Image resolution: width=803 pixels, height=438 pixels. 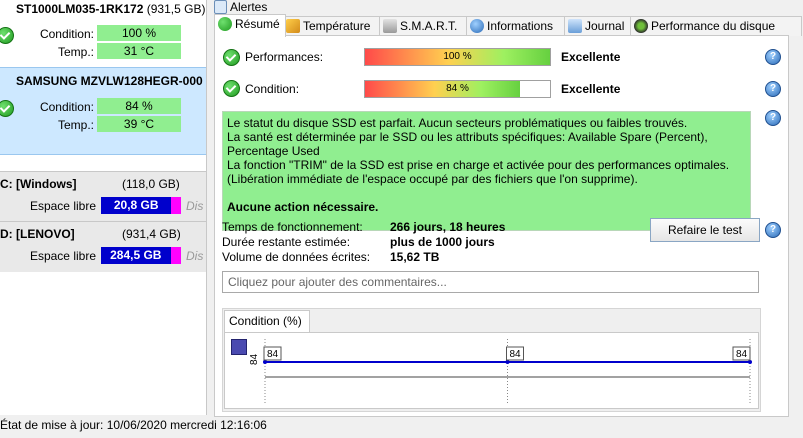 I want to click on info-icon, so click(x=477, y=26).